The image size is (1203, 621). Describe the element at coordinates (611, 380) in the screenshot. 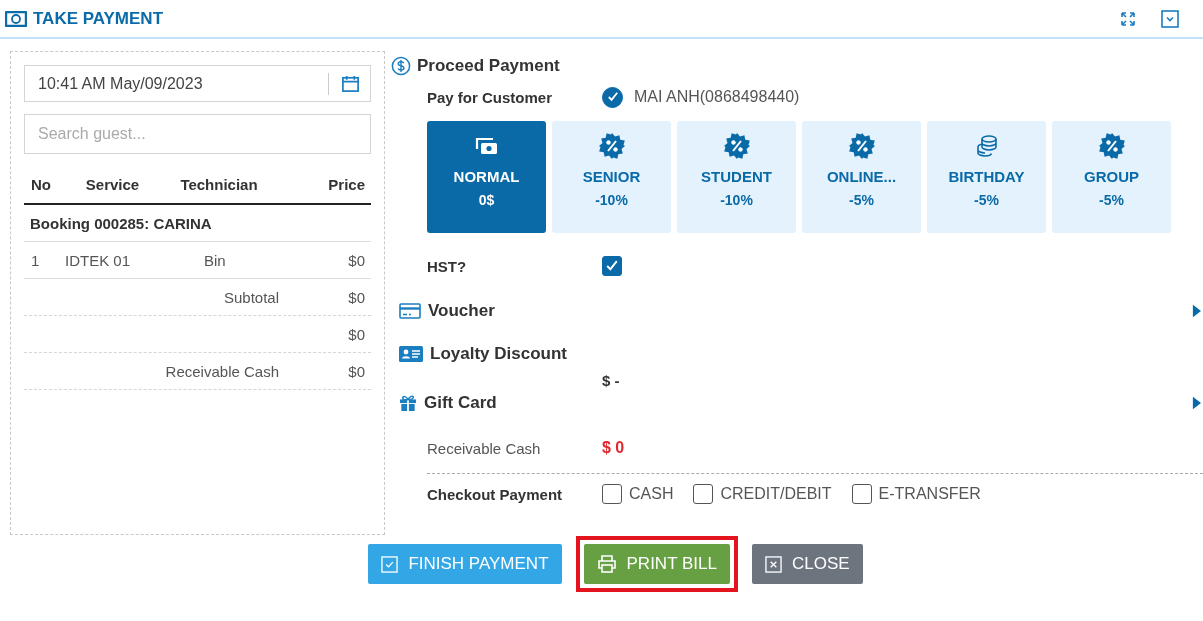

I see `loyalty-value: $ -` at that location.